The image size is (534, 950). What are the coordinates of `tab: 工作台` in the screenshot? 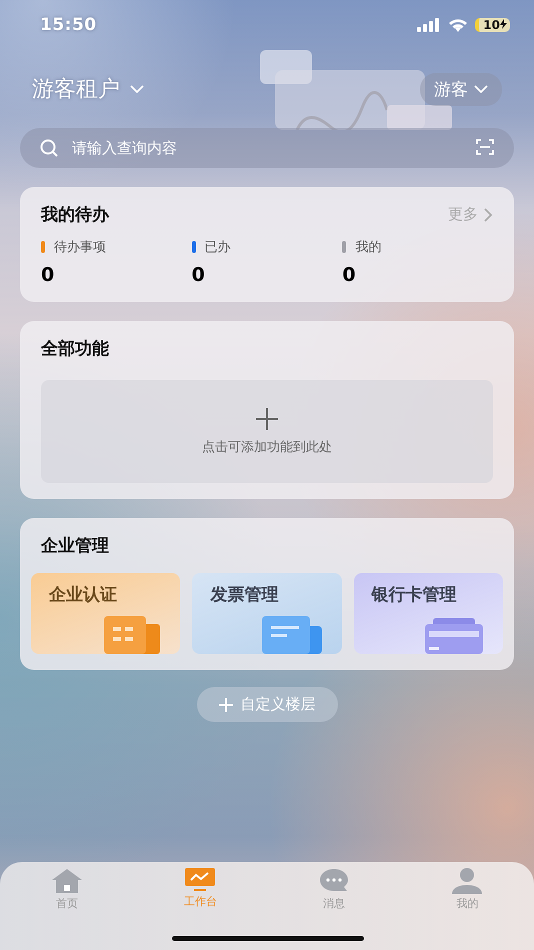 It's located at (200, 892).